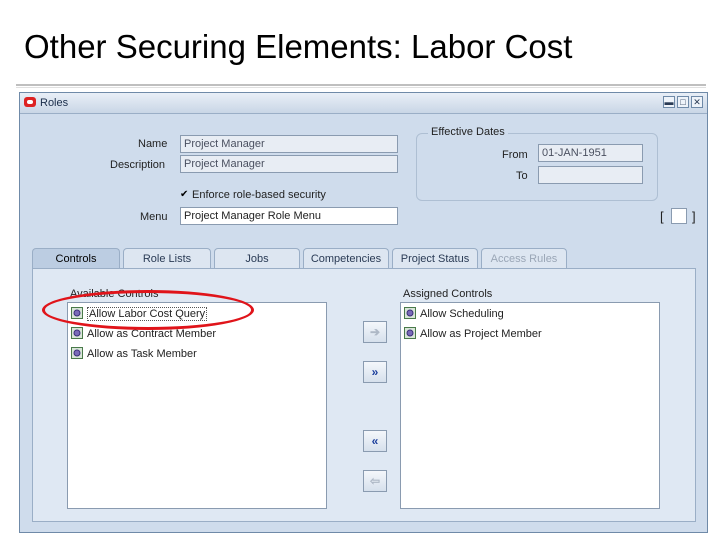  What do you see at coordinates (524, 258) in the screenshot?
I see `tab-access-rules: Access Rules` at bounding box center [524, 258].